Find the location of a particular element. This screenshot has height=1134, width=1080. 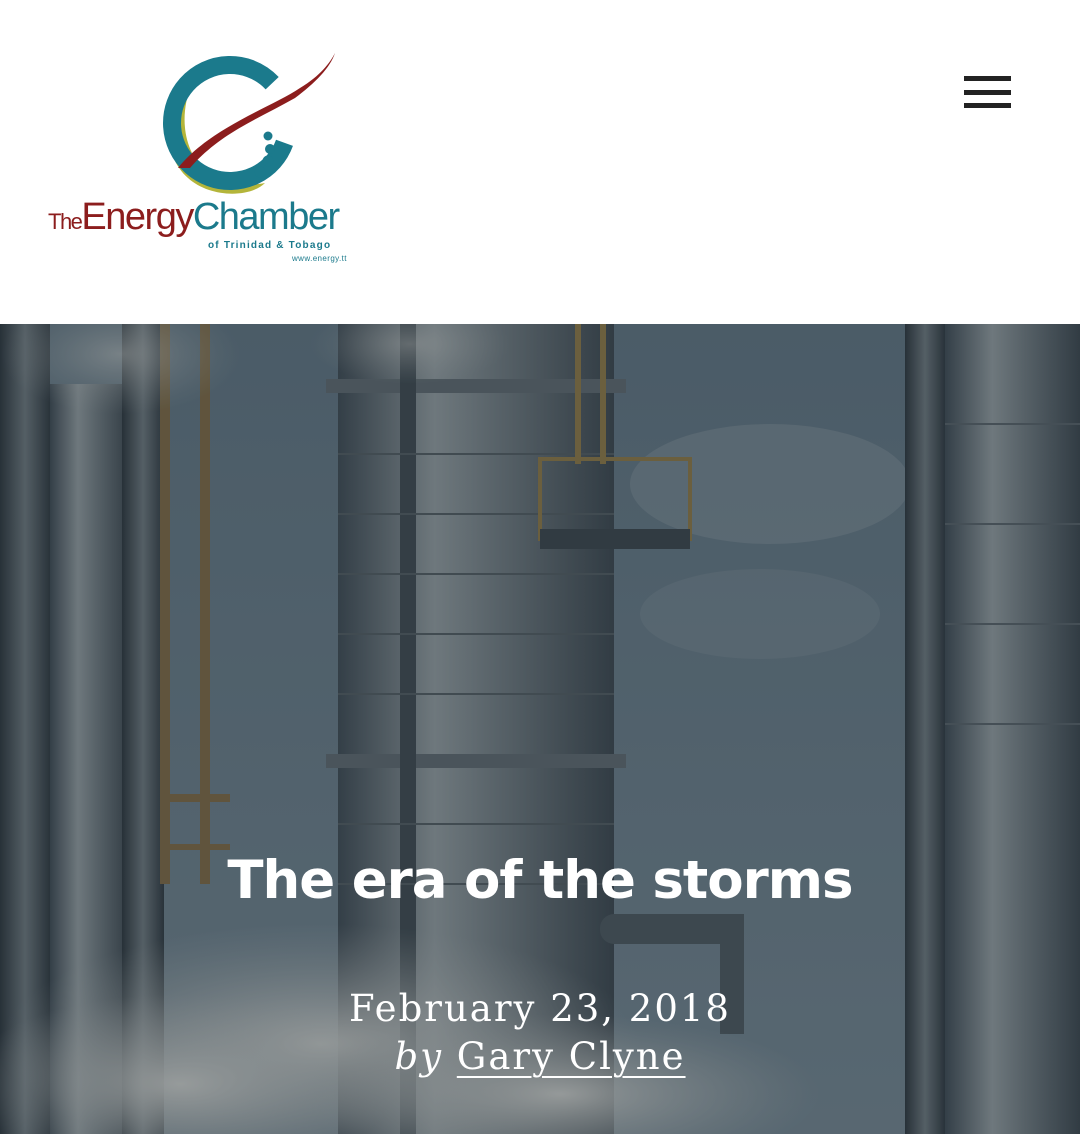

logo-url: www.energy.tt is located at coordinates (319, 258).